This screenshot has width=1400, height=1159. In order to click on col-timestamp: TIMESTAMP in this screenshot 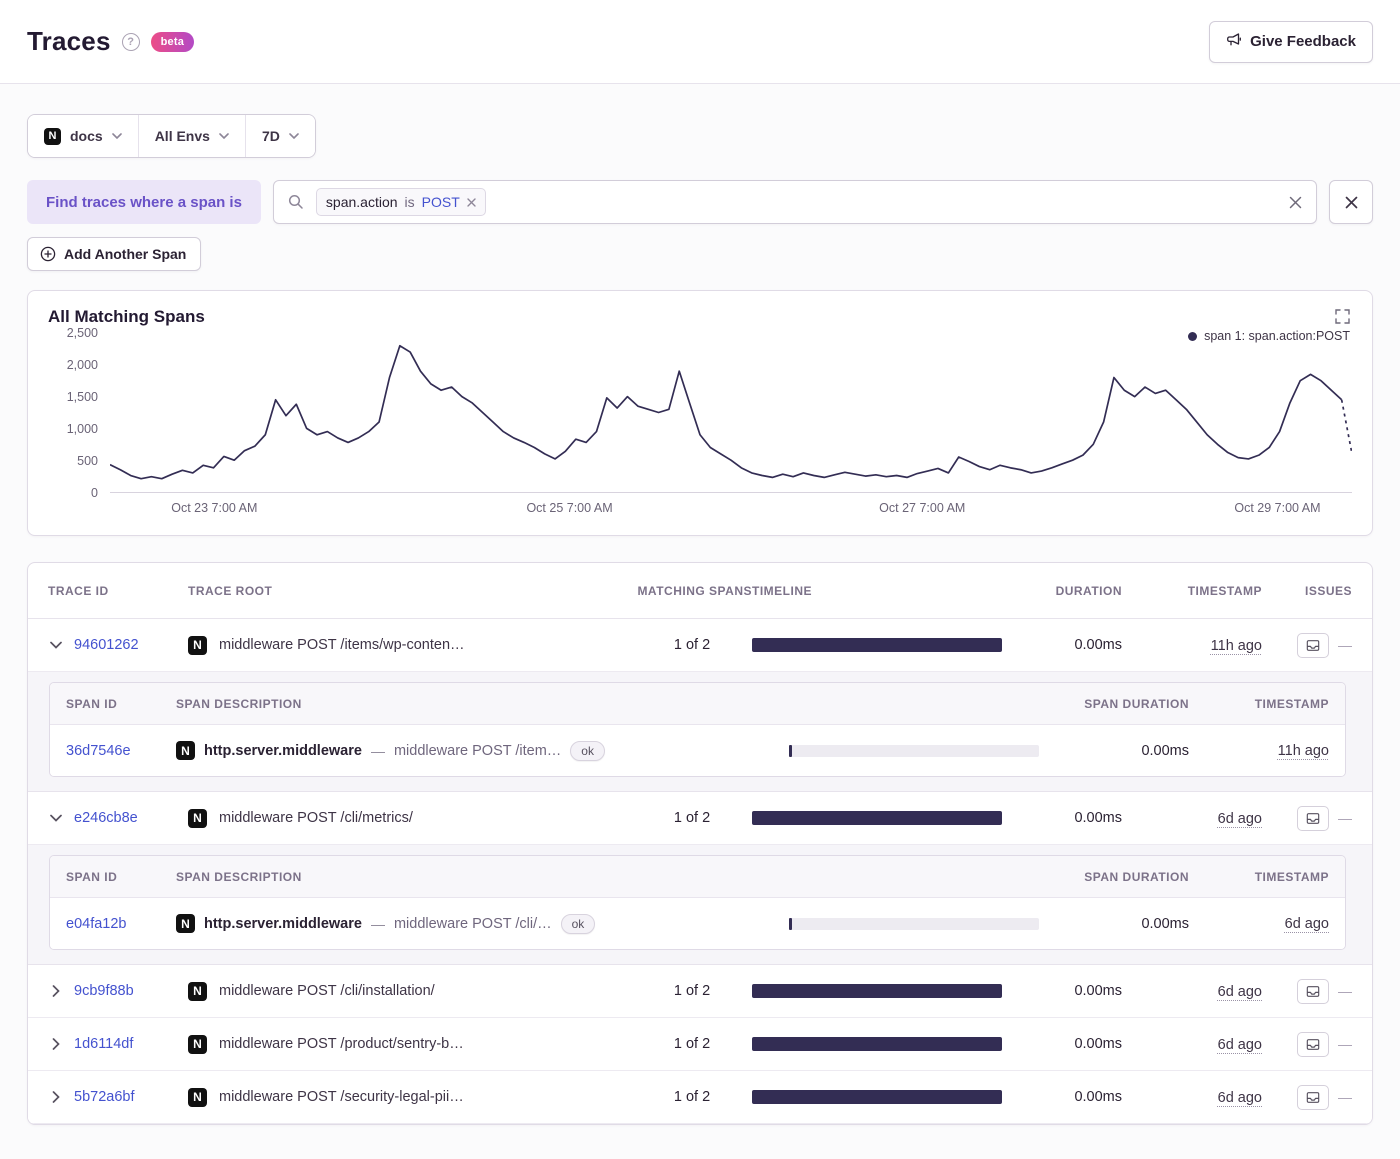, I will do `click(1224, 590)`.